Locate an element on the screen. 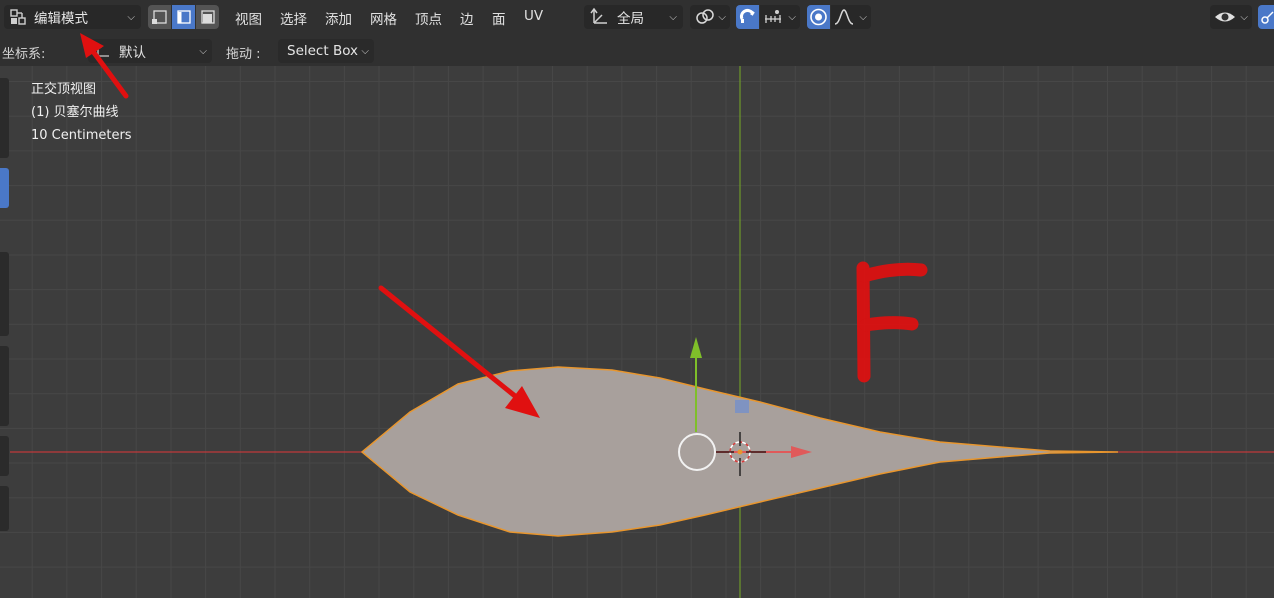  visibility-dropdown: ⌵ is located at coordinates (1231, 17).